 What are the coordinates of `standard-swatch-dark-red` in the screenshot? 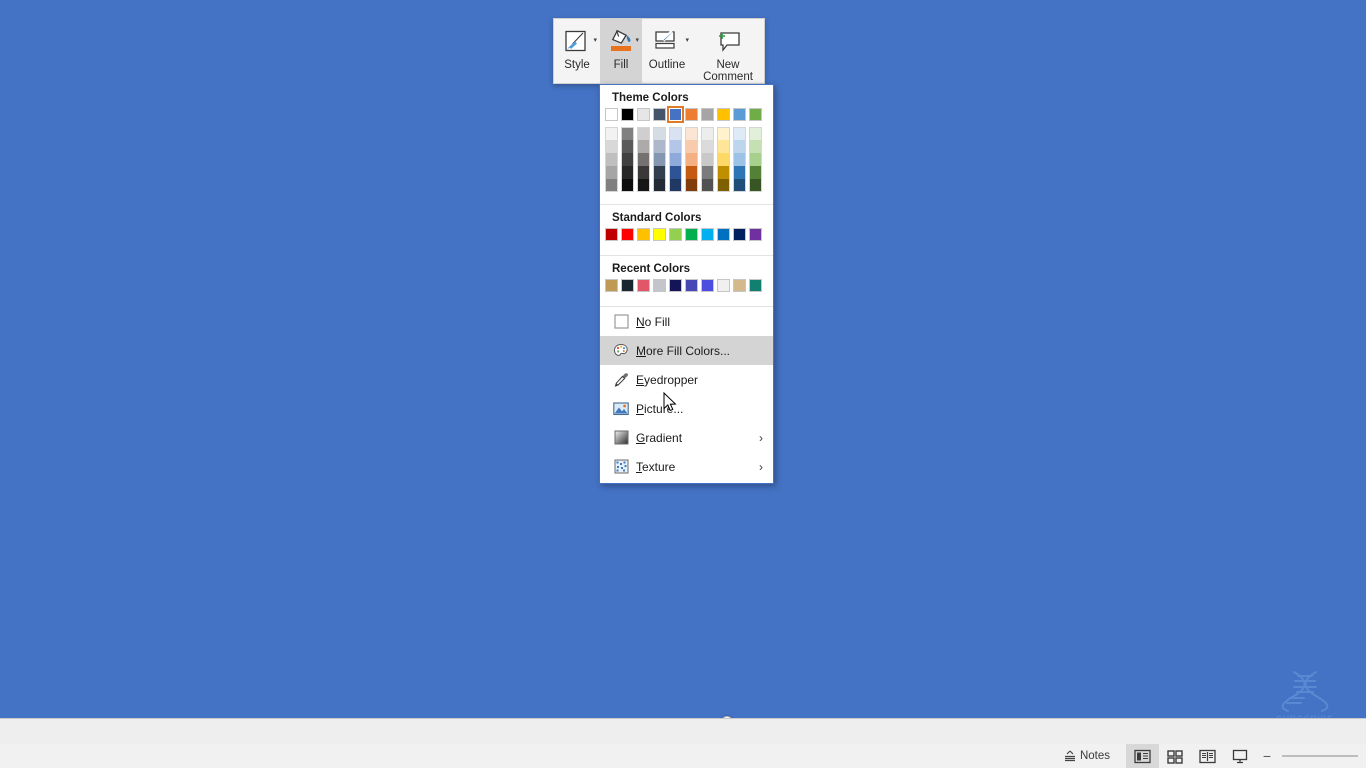 It's located at (611, 234).